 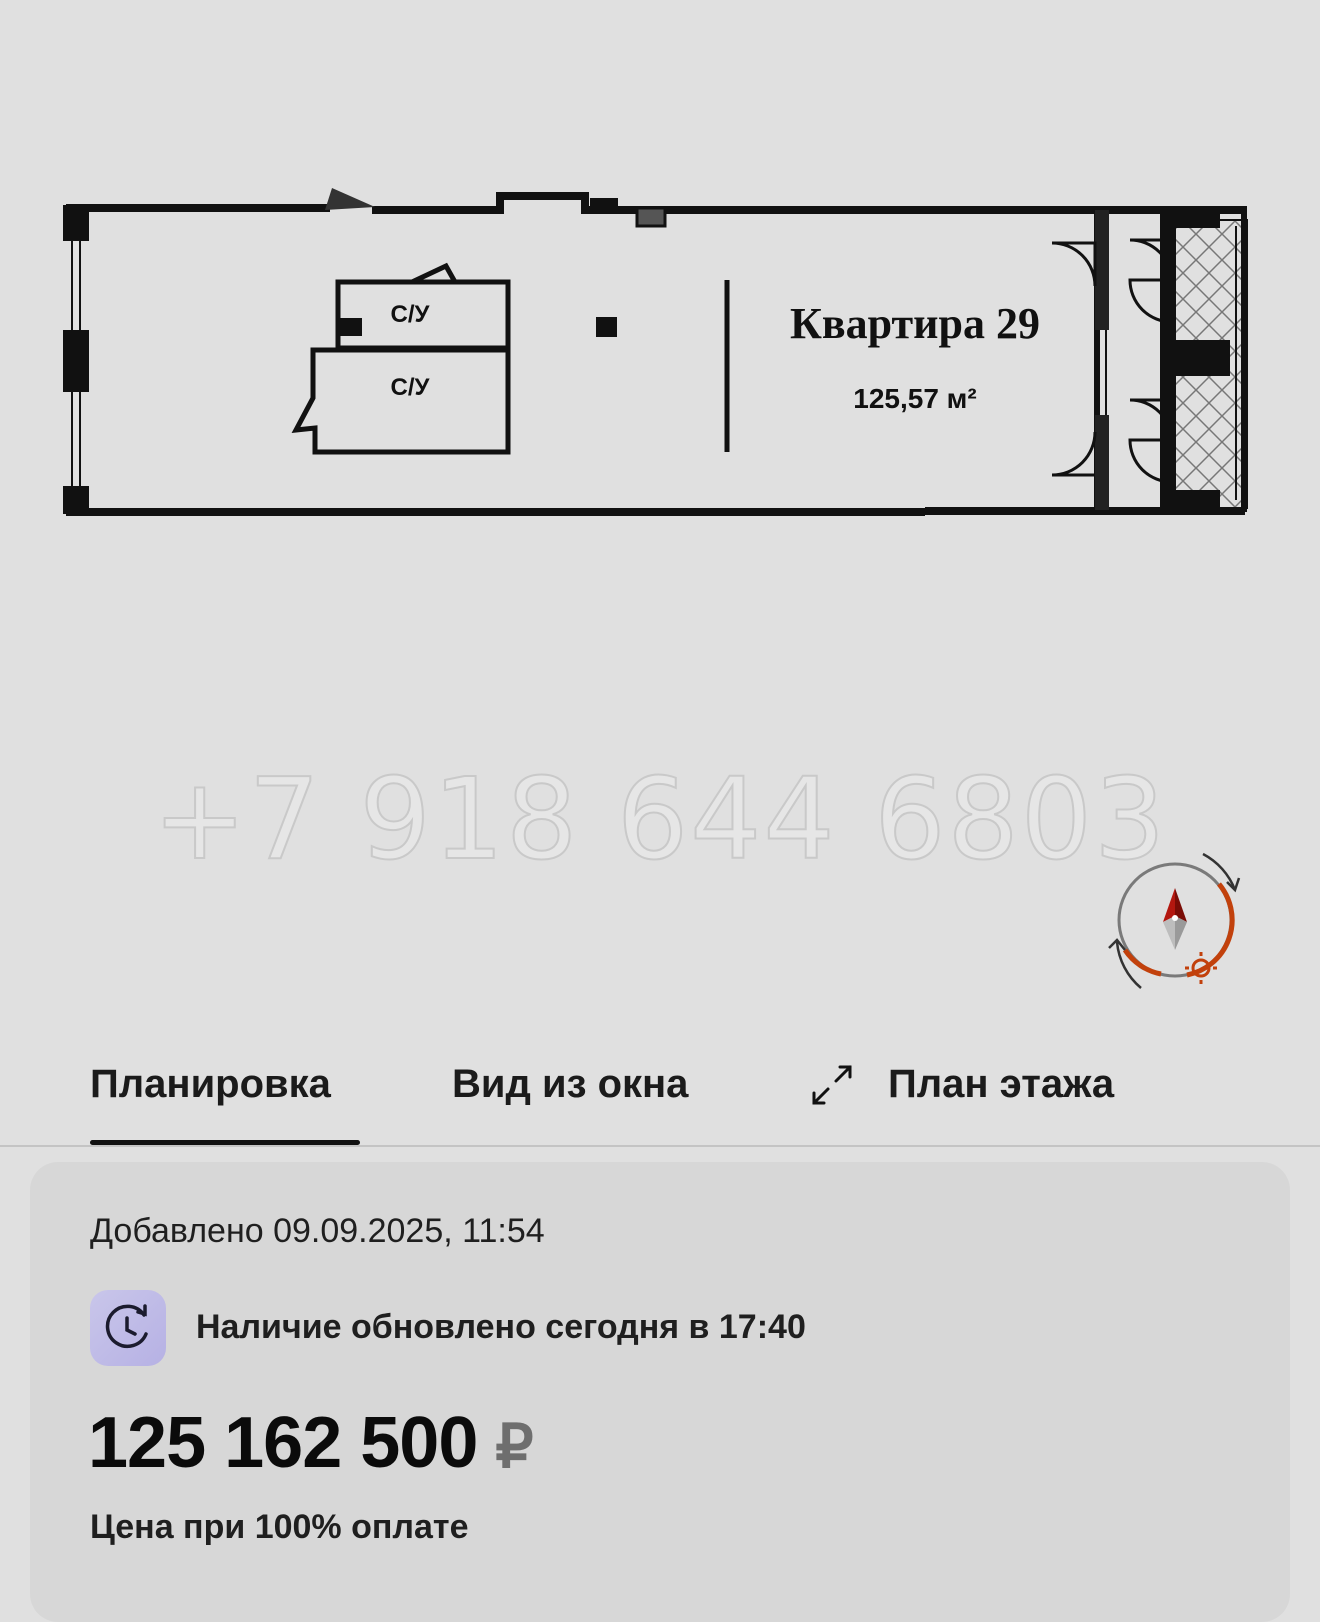 I want to click on apartment-area: 125,57 м², so click(x=914, y=398).